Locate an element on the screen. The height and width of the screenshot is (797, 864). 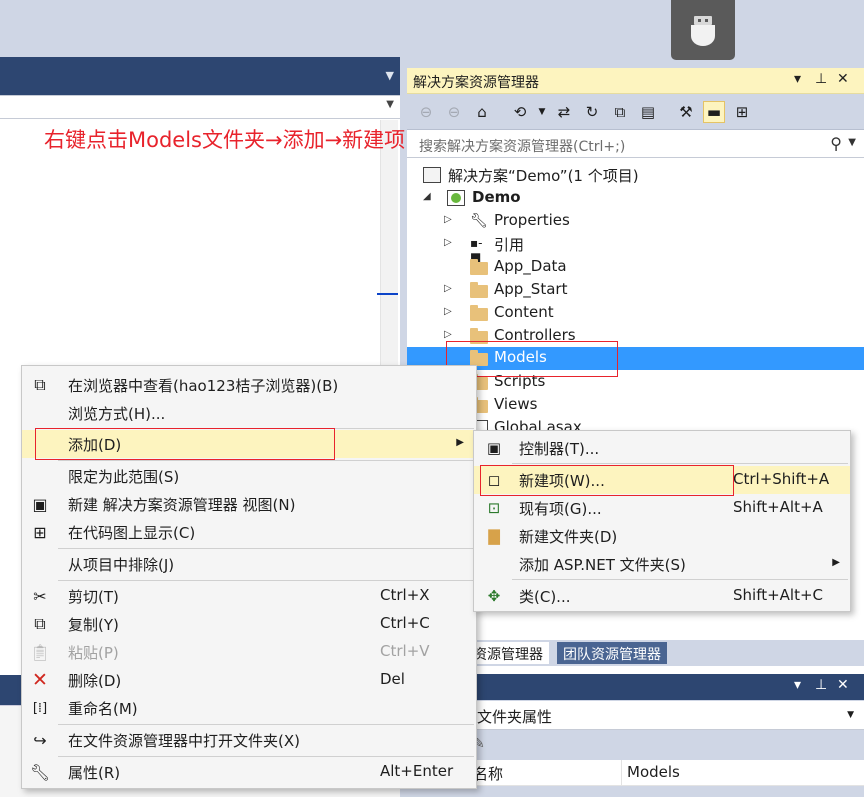
tree-item-project: ◢ Demo is located at coordinates (635, 198).